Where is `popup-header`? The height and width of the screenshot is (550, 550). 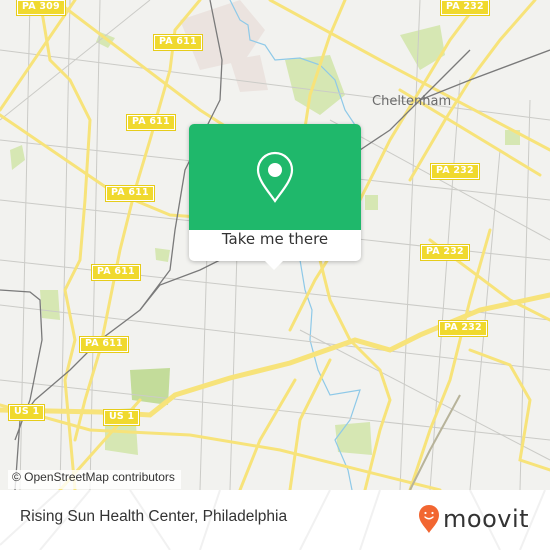
popup-header is located at coordinates (275, 177).